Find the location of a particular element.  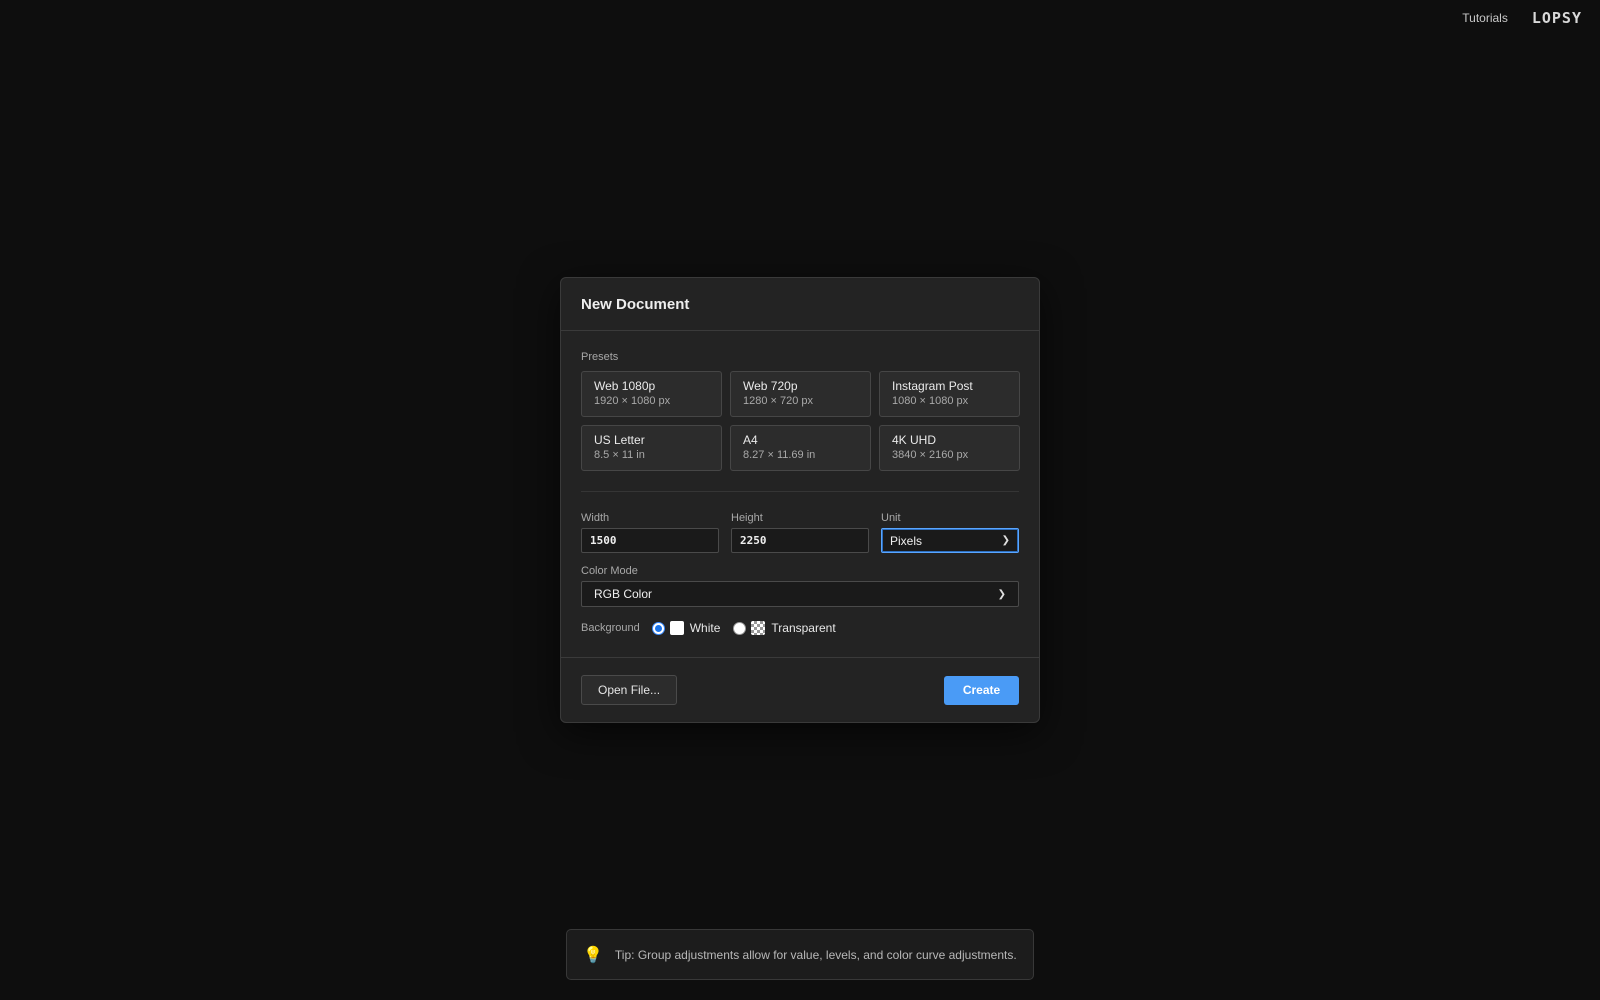

preset-name: US Letter is located at coordinates (619, 440).